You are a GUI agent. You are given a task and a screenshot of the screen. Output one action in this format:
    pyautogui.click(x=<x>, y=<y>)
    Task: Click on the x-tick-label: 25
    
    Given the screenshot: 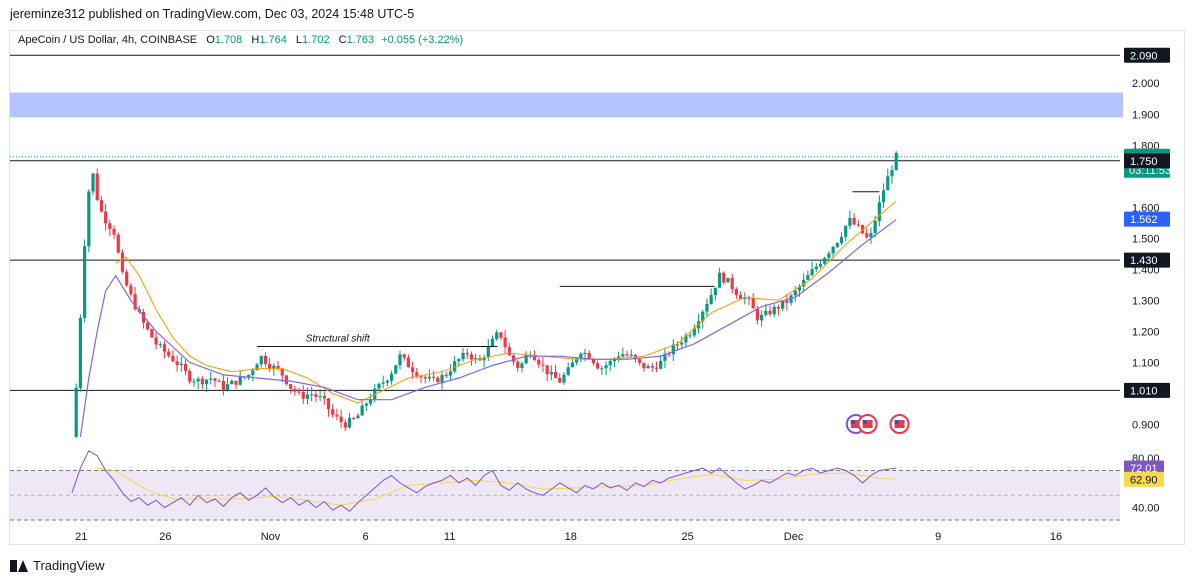 What is the action you would take?
    pyautogui.click(x=687, y=537)
    